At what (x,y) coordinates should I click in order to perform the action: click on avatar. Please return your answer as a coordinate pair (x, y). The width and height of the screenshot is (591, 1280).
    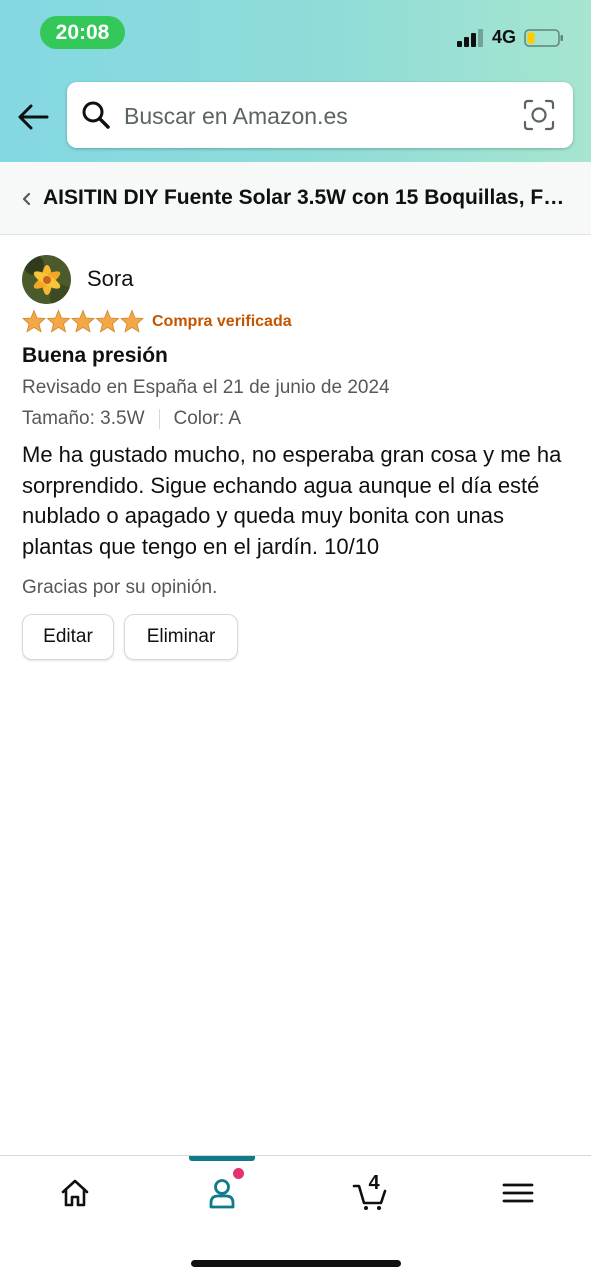
    Looking at the image, I should click on (46, 279).